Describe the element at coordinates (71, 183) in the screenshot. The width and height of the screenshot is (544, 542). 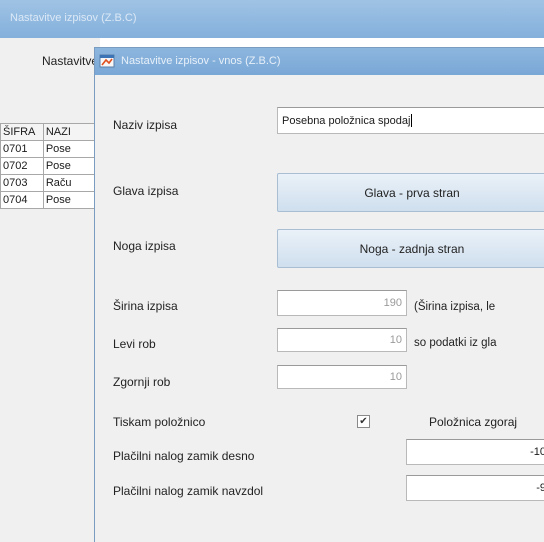
I see `table-cell: Raču` at that location.